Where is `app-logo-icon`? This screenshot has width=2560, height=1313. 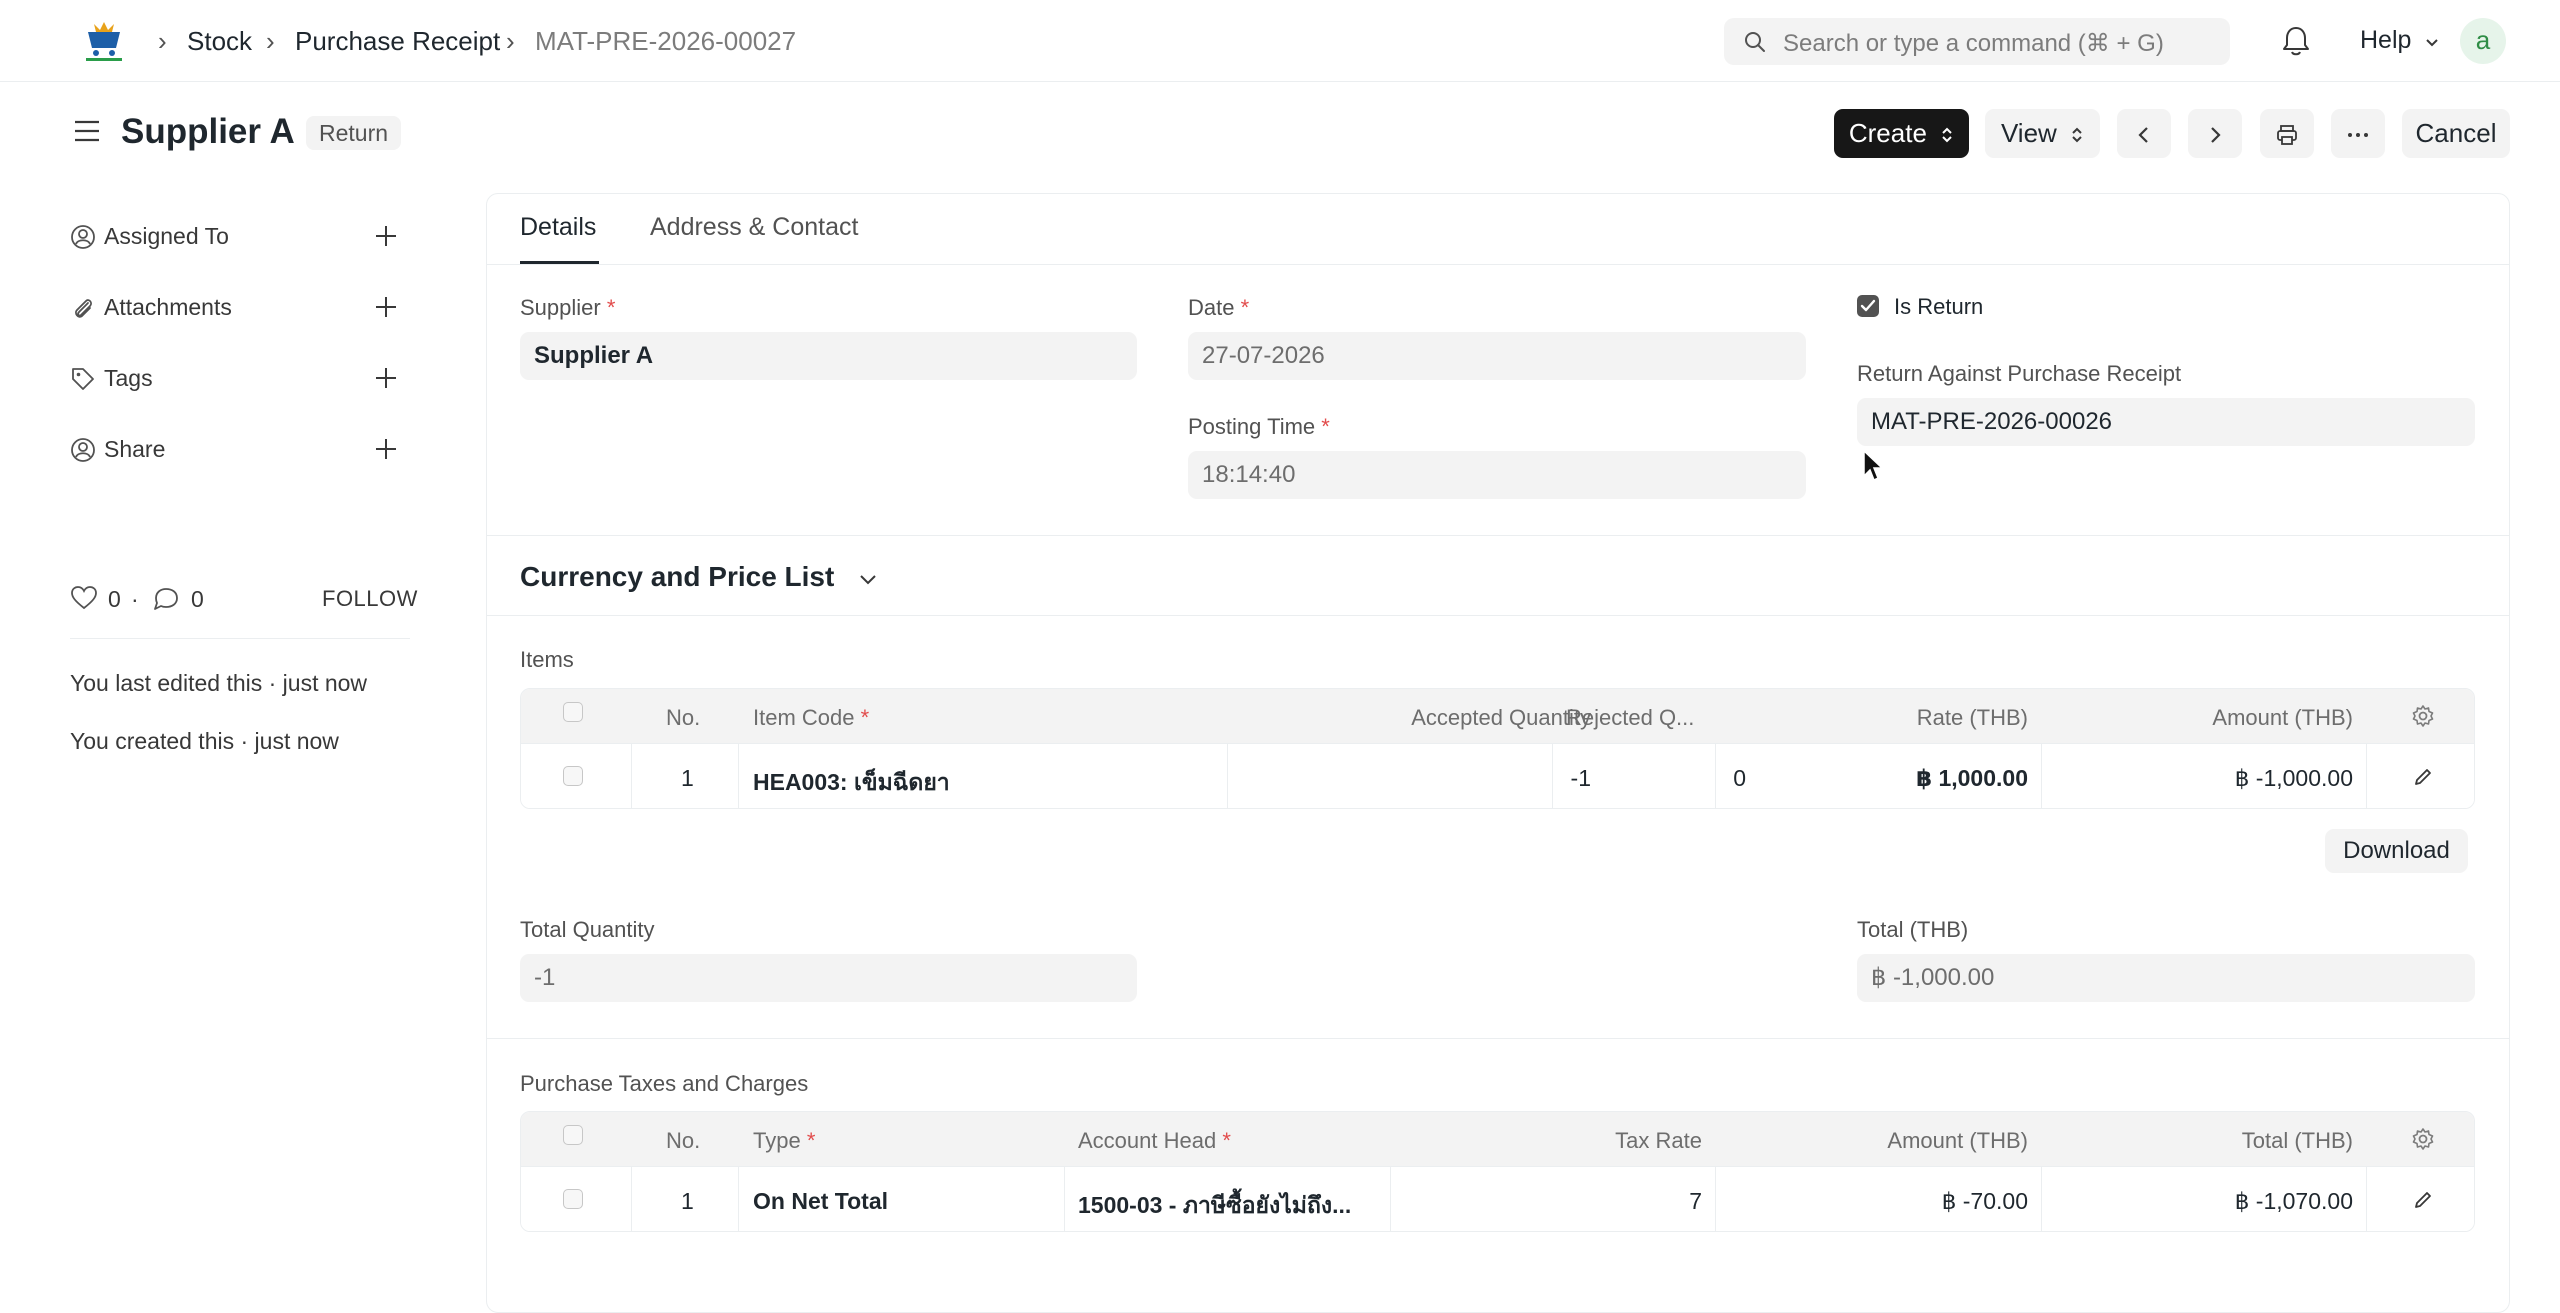
app-logo-icon is located at coordinates (104, 41).